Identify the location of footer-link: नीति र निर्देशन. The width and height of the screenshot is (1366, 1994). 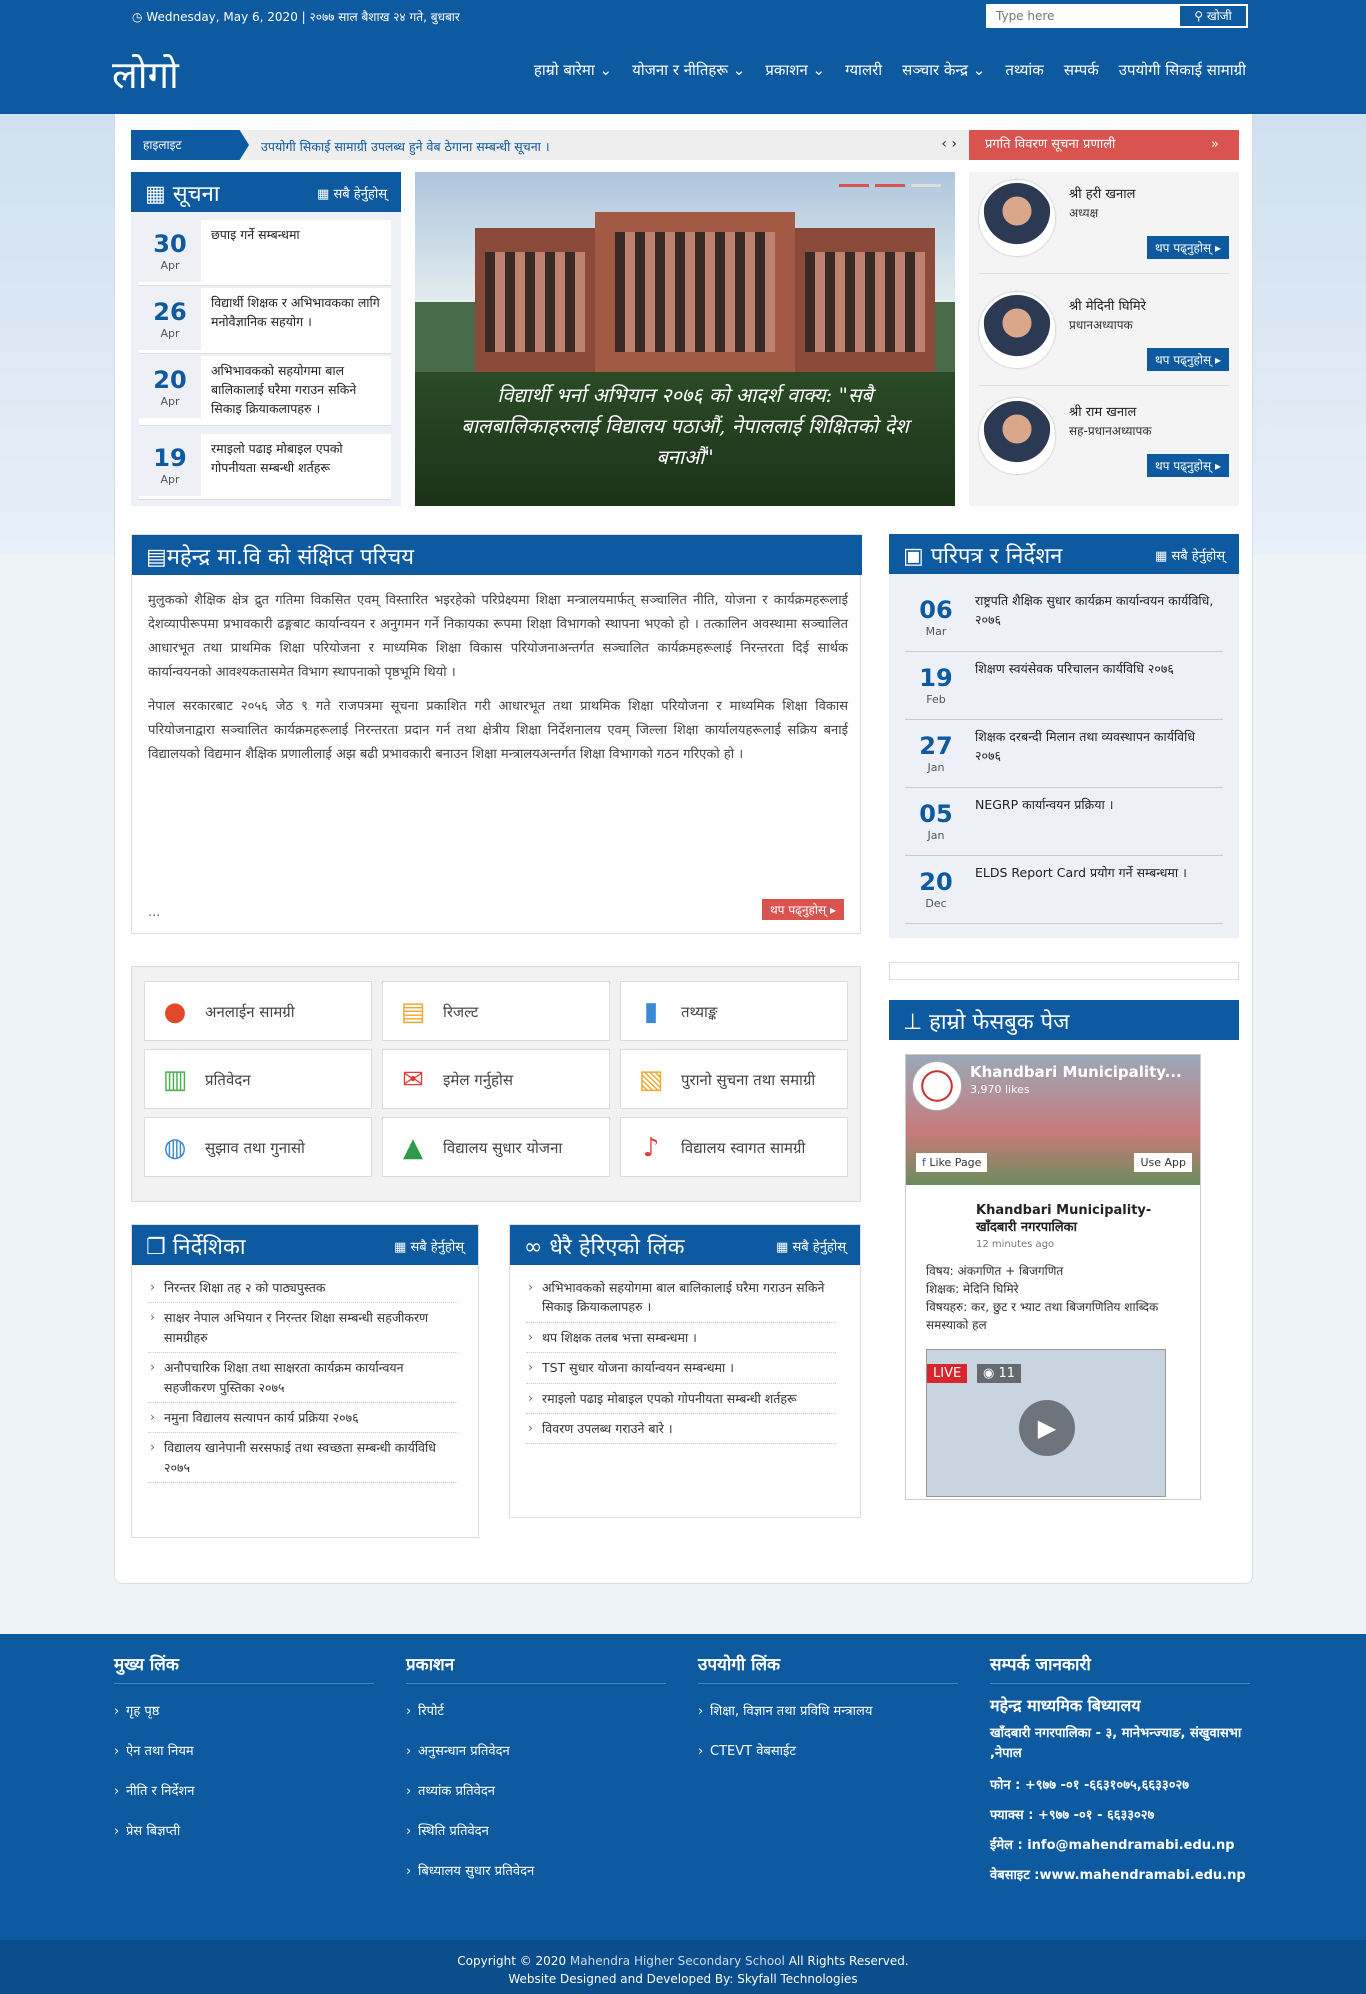
(244, 1792).